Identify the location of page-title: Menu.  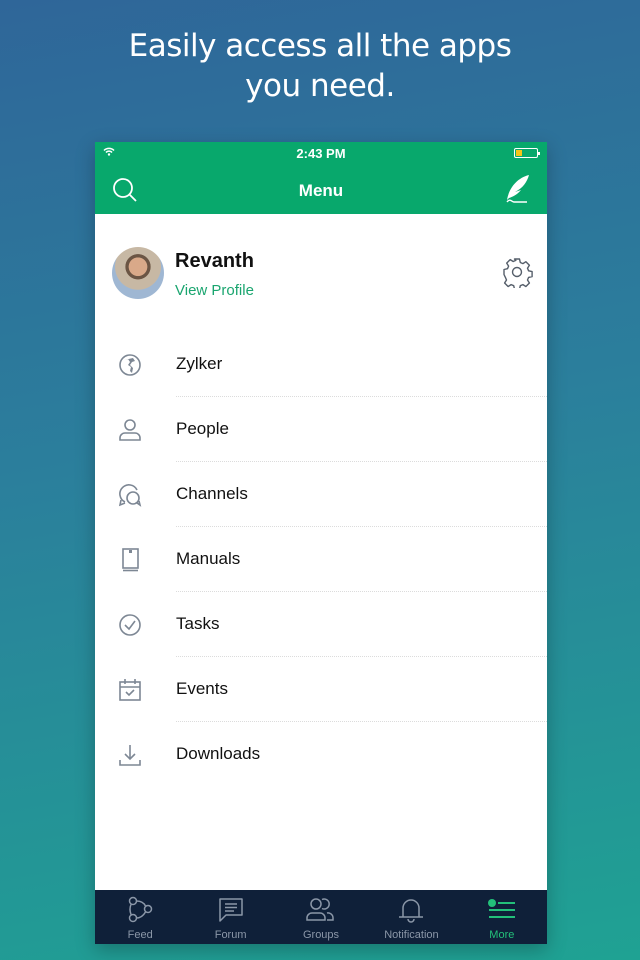
(321, 190).